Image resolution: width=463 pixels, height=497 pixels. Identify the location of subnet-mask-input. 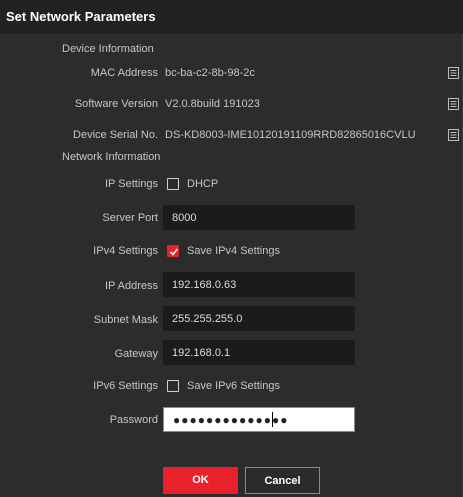
(259, 318).